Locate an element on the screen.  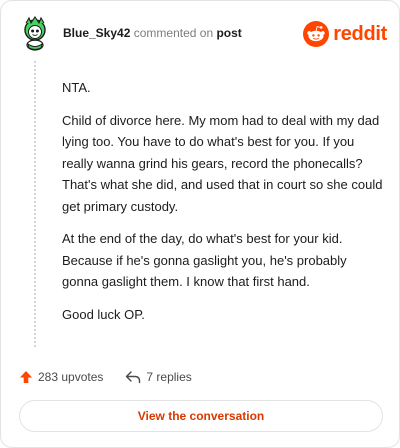
comment-paragraph: NTA. is located at coordinates (76, 87).